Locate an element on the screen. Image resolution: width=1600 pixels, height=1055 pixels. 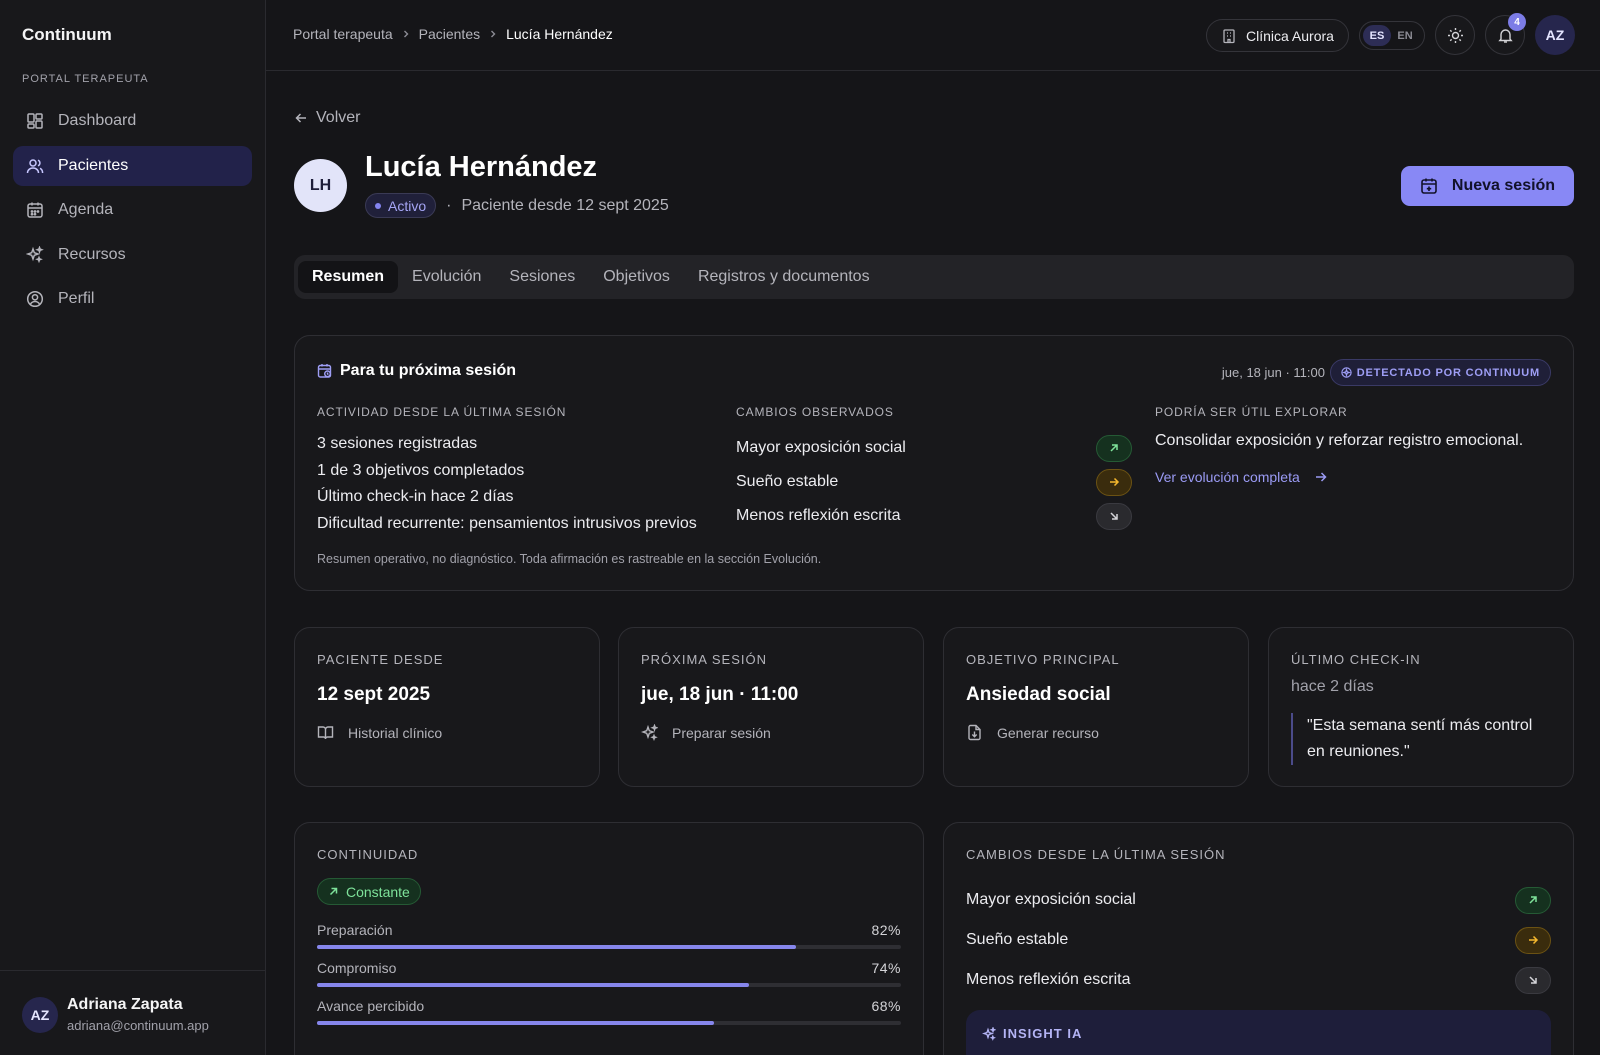
back-link: Volver is located at coordinates (327, 118).